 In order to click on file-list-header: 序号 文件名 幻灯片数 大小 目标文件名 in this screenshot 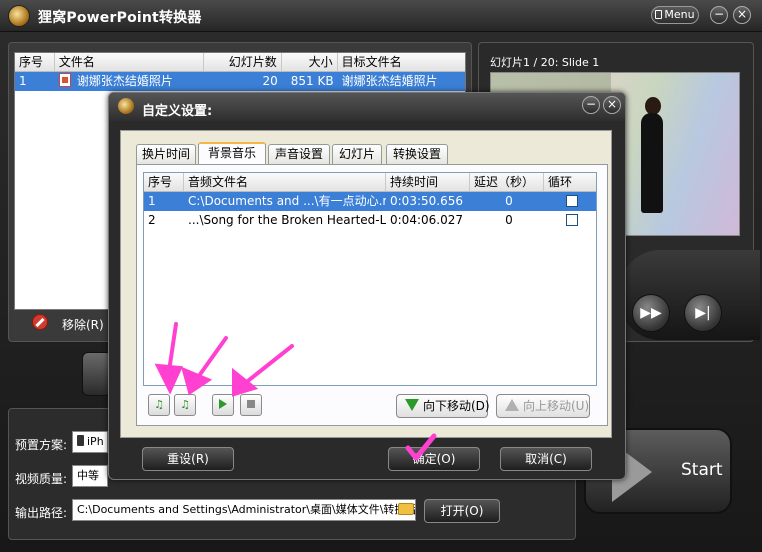, I will do `click(240, 62)`.